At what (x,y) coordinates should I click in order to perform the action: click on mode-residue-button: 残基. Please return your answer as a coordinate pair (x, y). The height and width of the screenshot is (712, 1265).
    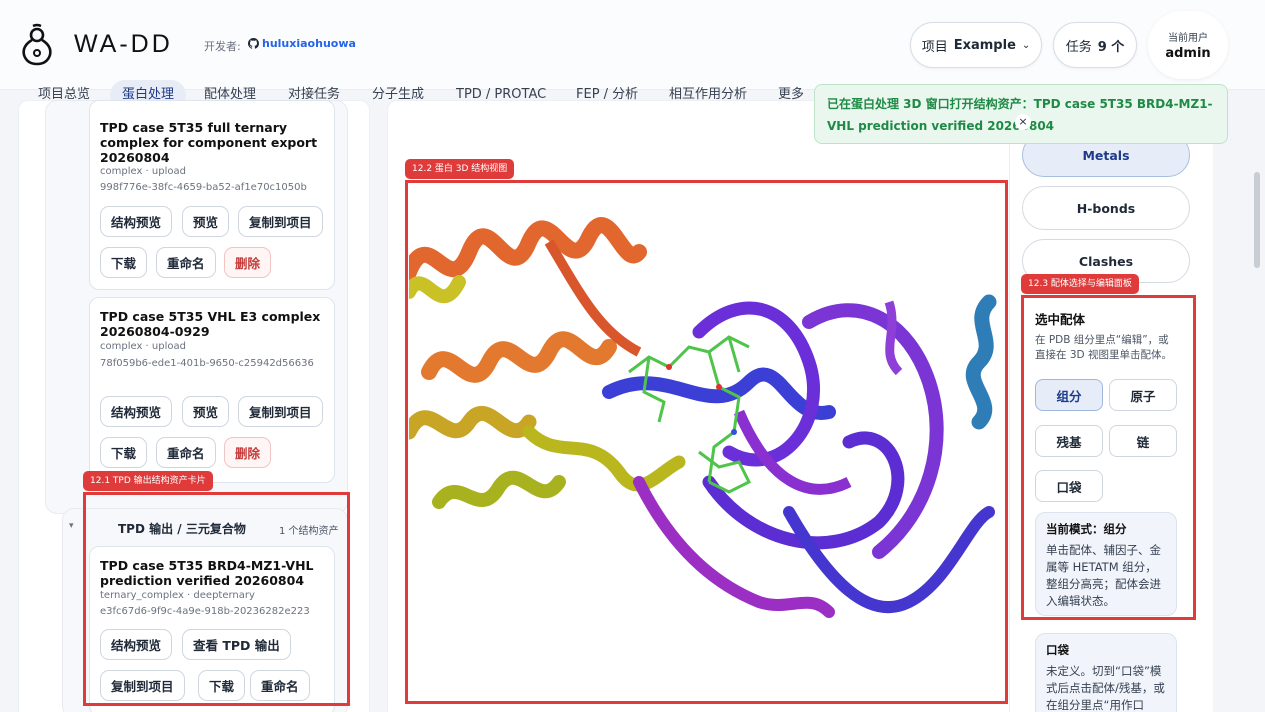
    Looking at the image, I should click on (1069, 441).